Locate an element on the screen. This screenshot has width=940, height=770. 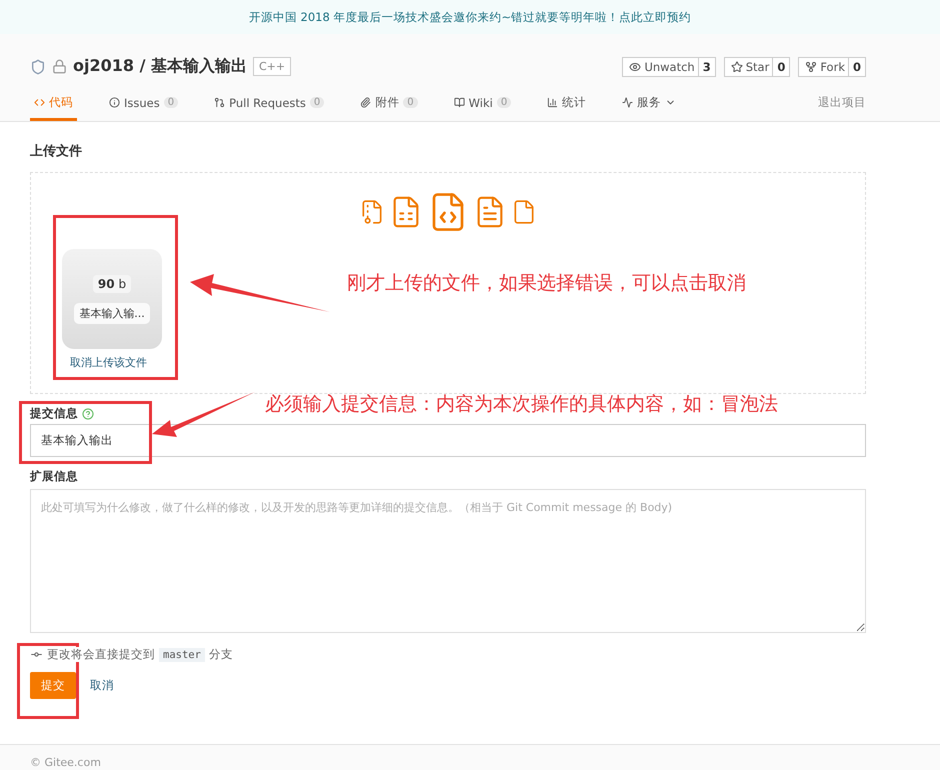
star-icon is located at coordinates (736, 66).